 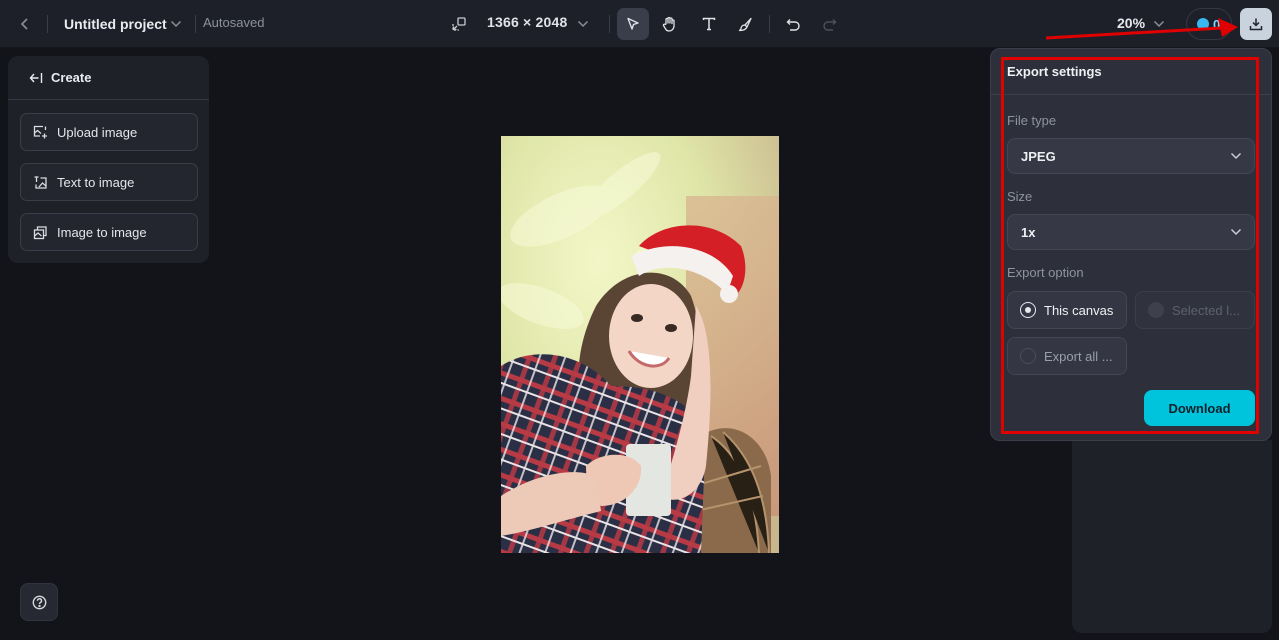 I want to click on help-button, so click(x=39, y=602).